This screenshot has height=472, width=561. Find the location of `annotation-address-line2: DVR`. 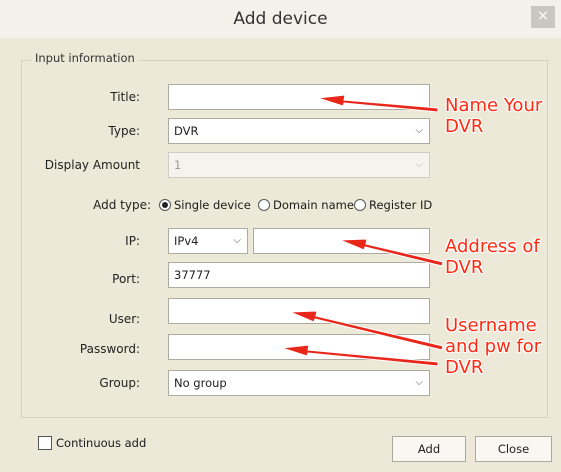

annotation-address-line2: DVR is located at coordinates (464, 267).